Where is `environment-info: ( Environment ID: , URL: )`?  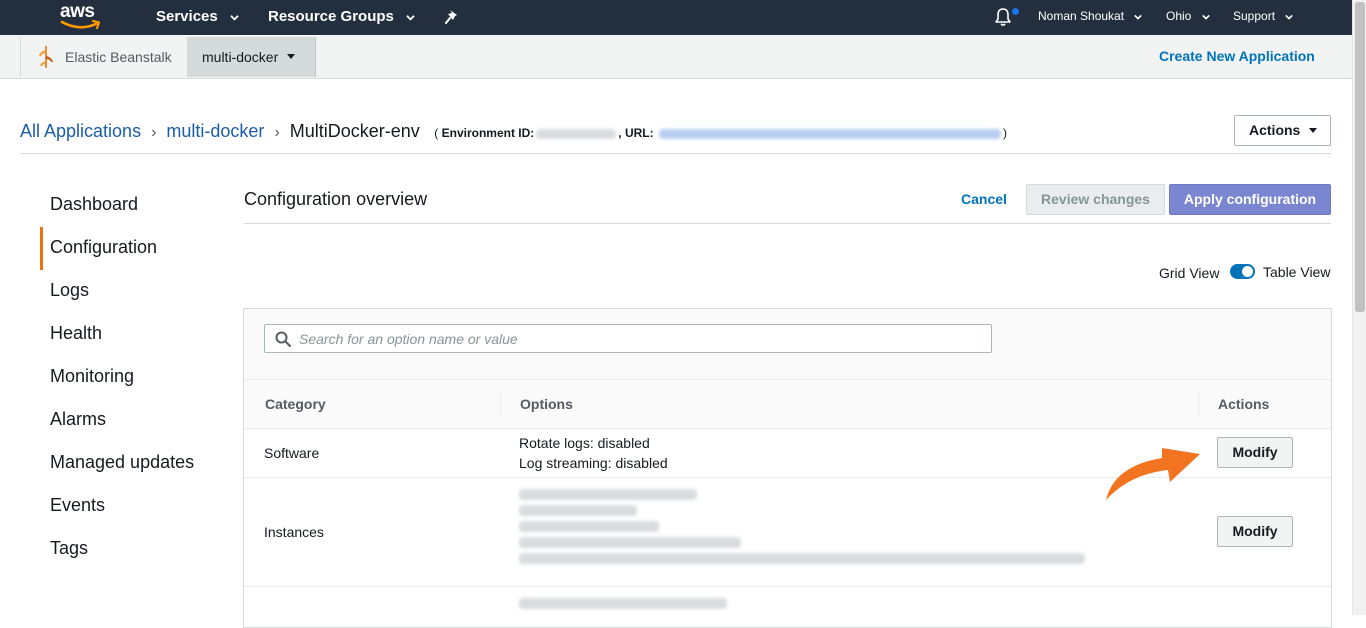 environment-info: ( Environment ID: , URL: ) is located at coordinates (720, 133).